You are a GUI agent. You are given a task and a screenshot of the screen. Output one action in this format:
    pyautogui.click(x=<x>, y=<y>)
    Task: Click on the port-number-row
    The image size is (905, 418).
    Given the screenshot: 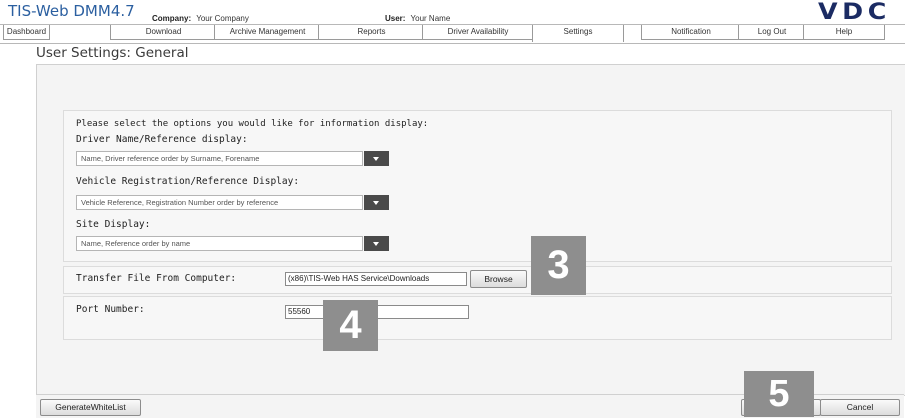 What is the action you would take?
    pyautogui.click(x=477, y=318)
    